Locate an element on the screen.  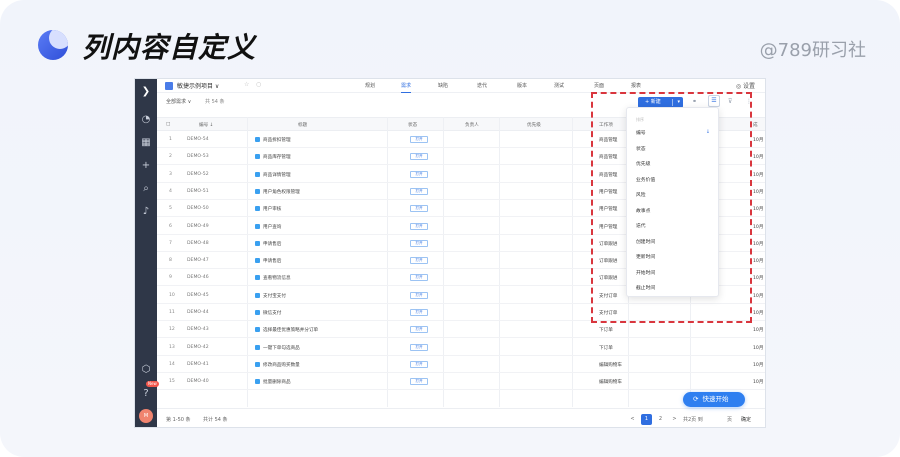
row-number: 6 is located at coordinates (170, 226).